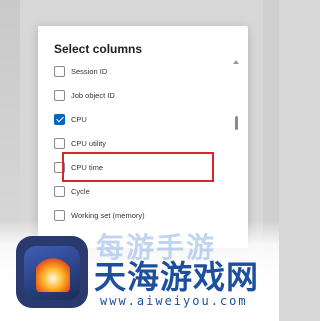 The width and height of the screenshot is (320, 321). What do you see at coordinates (134, 143) in the screenshot?
I see `column-item-cpu-utility: CPU utility` at bounding box center [134, 143].